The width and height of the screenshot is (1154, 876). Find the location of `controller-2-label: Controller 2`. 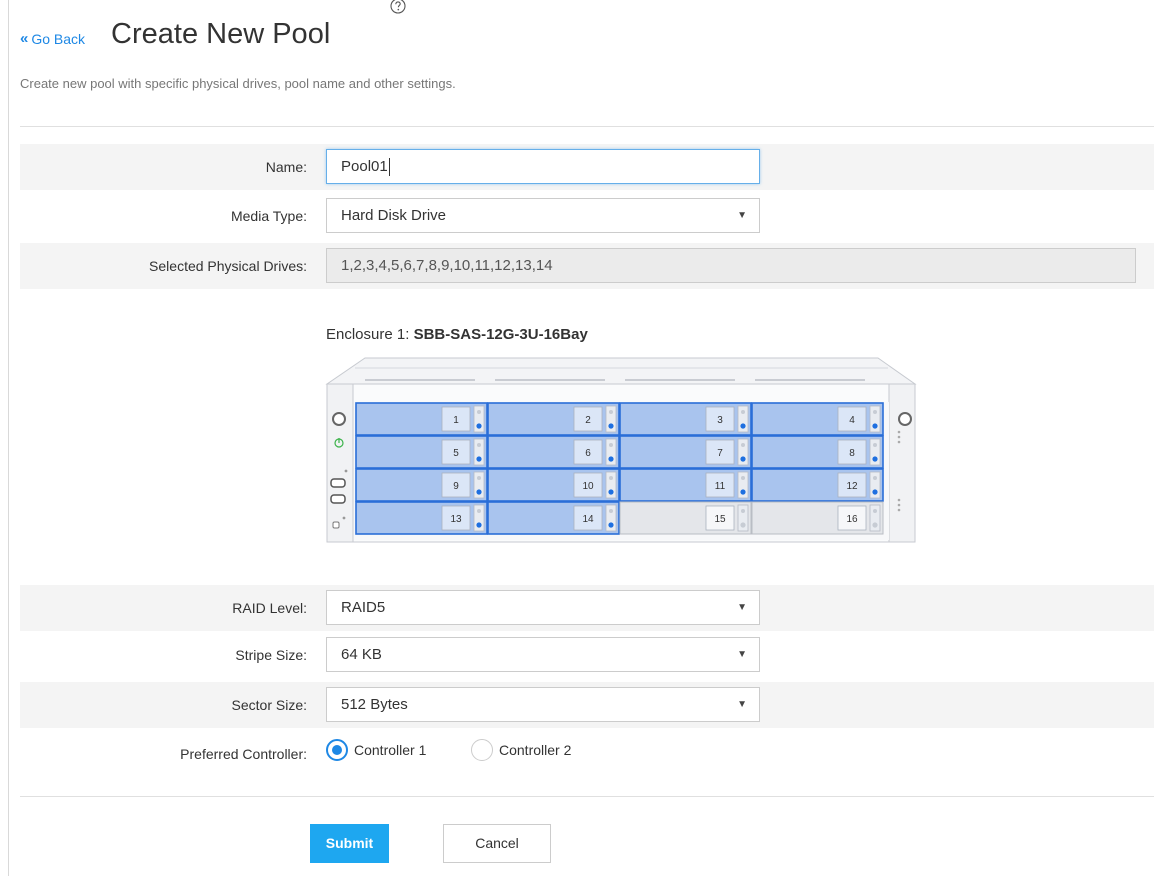

controller-2-label: Controller 2 is located at coordinates (535, 750).